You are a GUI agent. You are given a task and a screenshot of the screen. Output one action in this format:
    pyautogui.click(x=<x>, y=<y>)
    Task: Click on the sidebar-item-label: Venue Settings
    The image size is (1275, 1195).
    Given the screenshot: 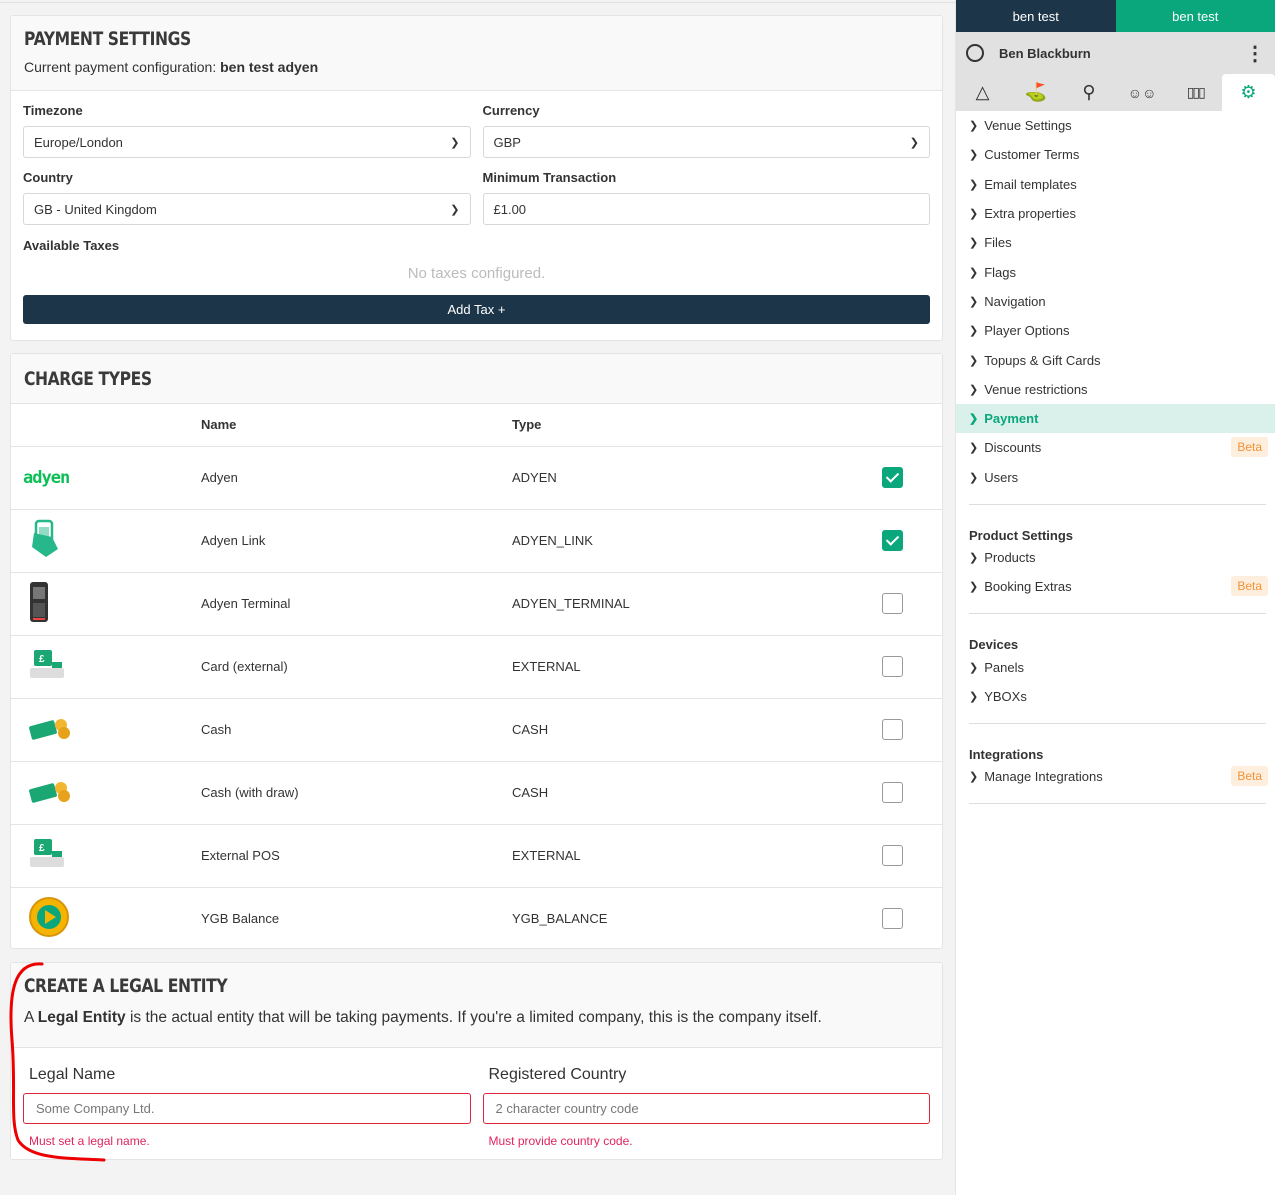 What is the action you would take?
    pyautogui.click(x=1028, y=126)
    